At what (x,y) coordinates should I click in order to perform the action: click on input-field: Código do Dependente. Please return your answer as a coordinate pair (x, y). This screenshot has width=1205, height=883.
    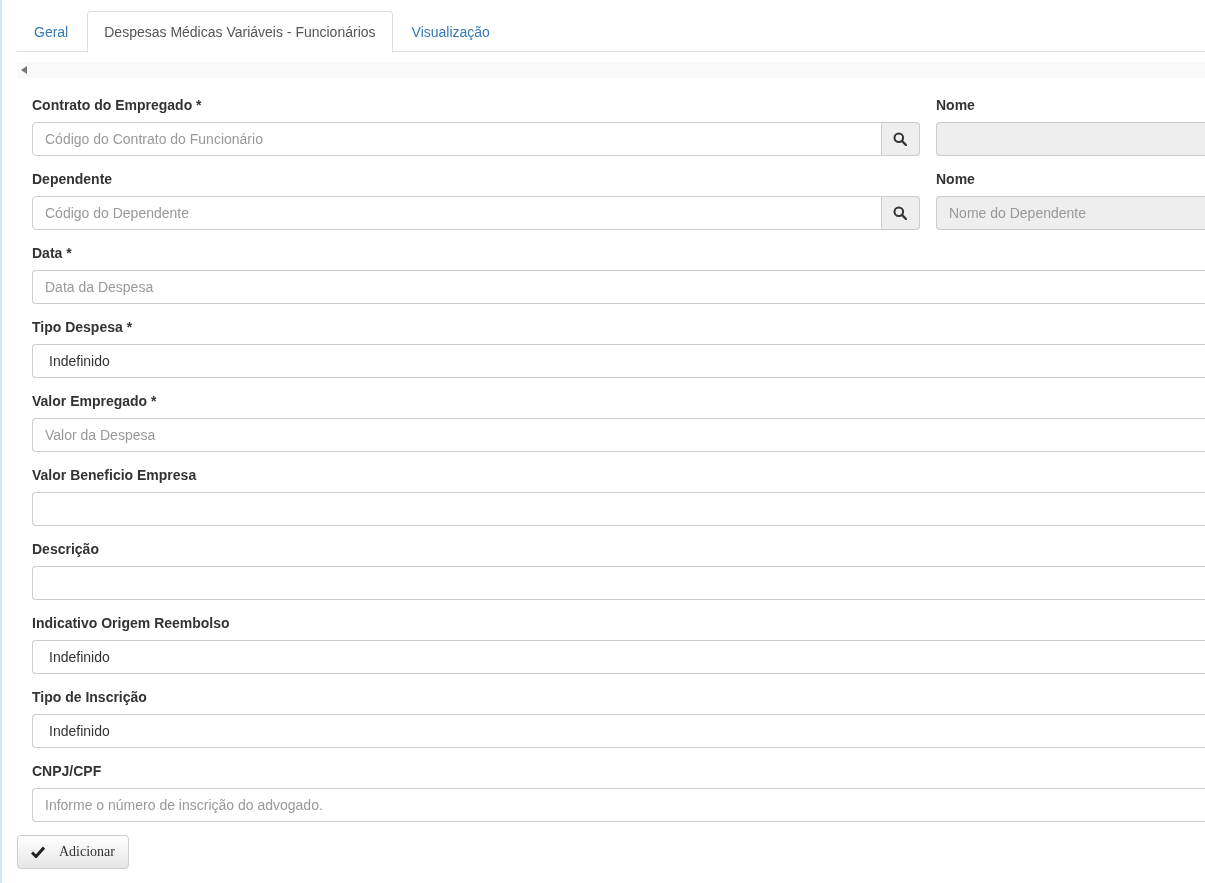
    Looking at the image, I should click on (457, 213).